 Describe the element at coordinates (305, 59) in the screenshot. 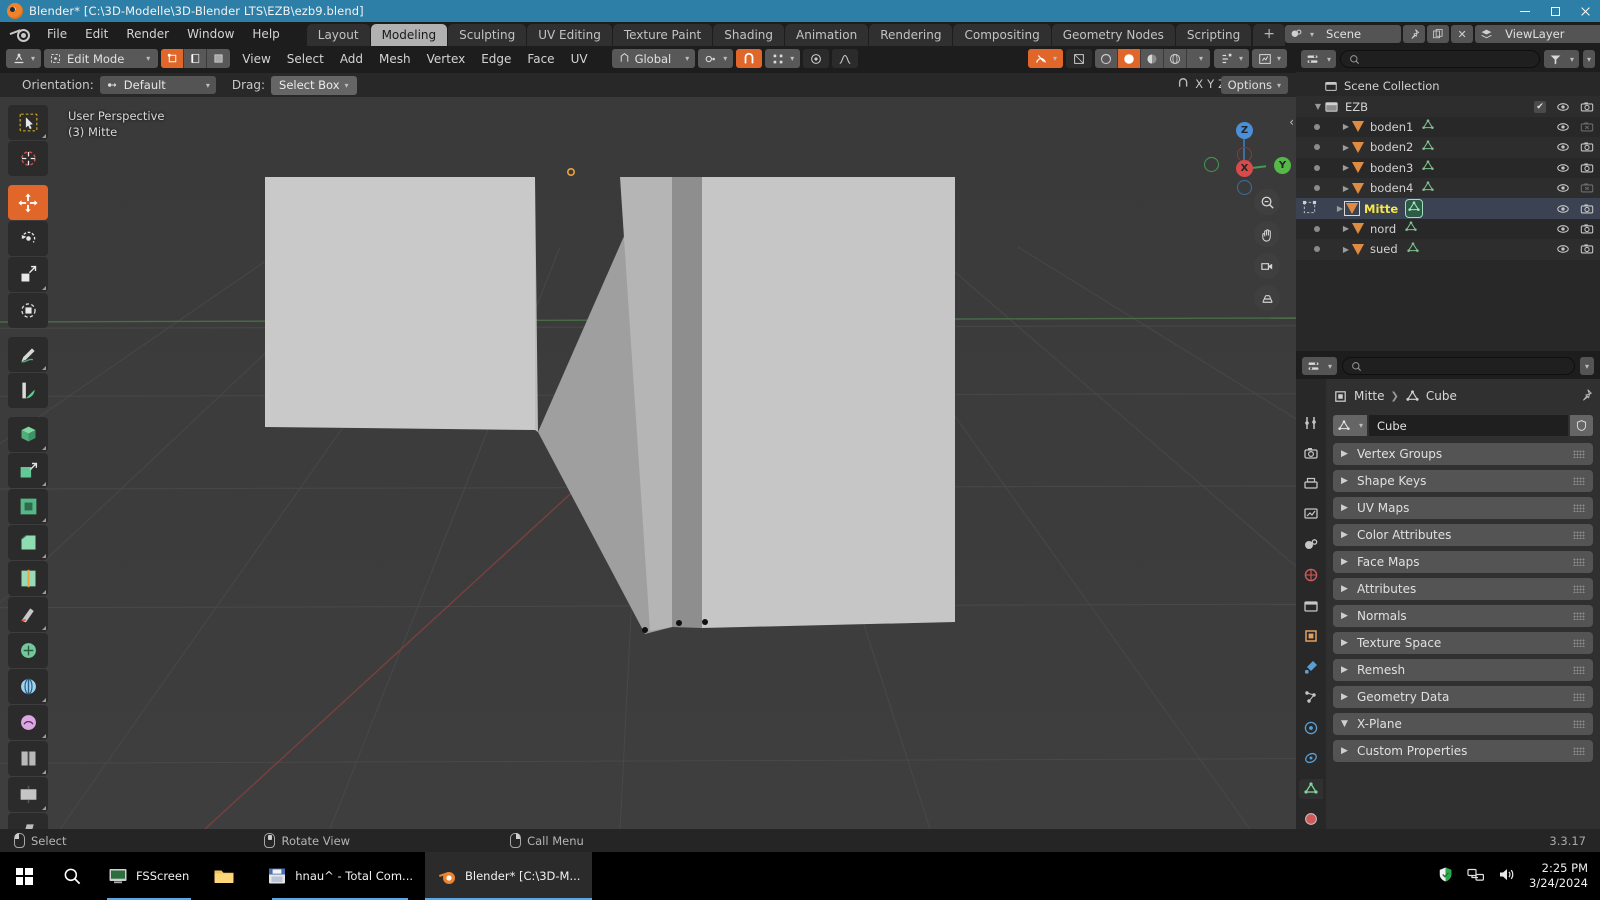

I see `menu-select: Select` at that location.